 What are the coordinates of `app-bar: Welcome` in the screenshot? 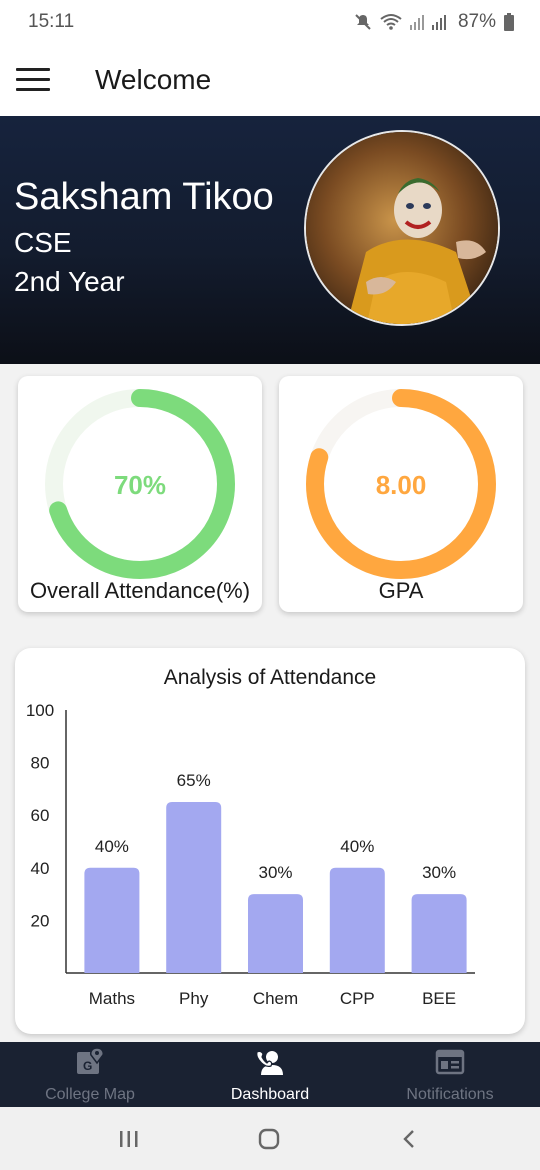 It's located at (270, 80).